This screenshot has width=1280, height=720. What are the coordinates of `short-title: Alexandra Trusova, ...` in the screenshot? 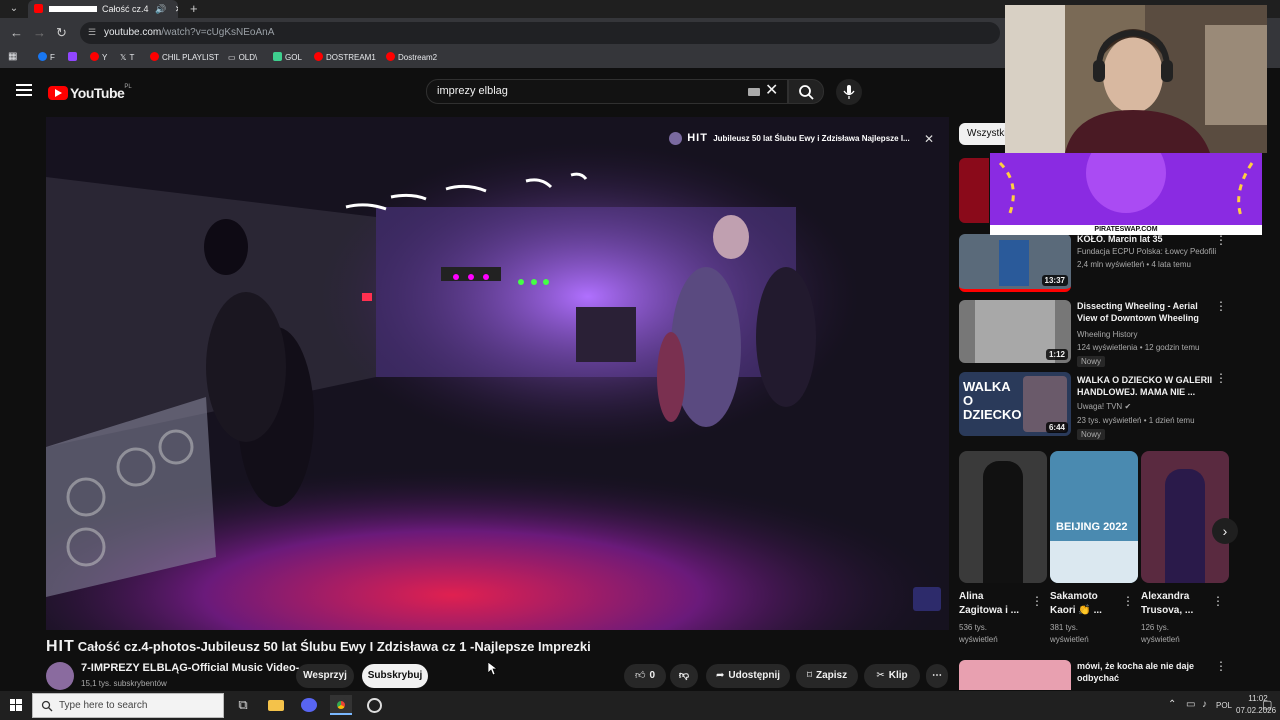 It's located at (1167, 604).